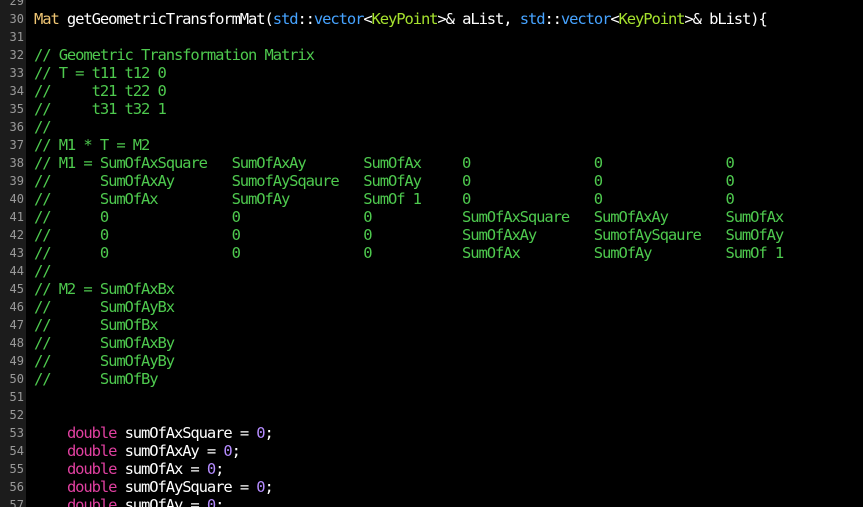  I want to click on line-text: // 0 0 0 SumOfAxAy SumofAySqaure SumOfAy, so click(409, 235).